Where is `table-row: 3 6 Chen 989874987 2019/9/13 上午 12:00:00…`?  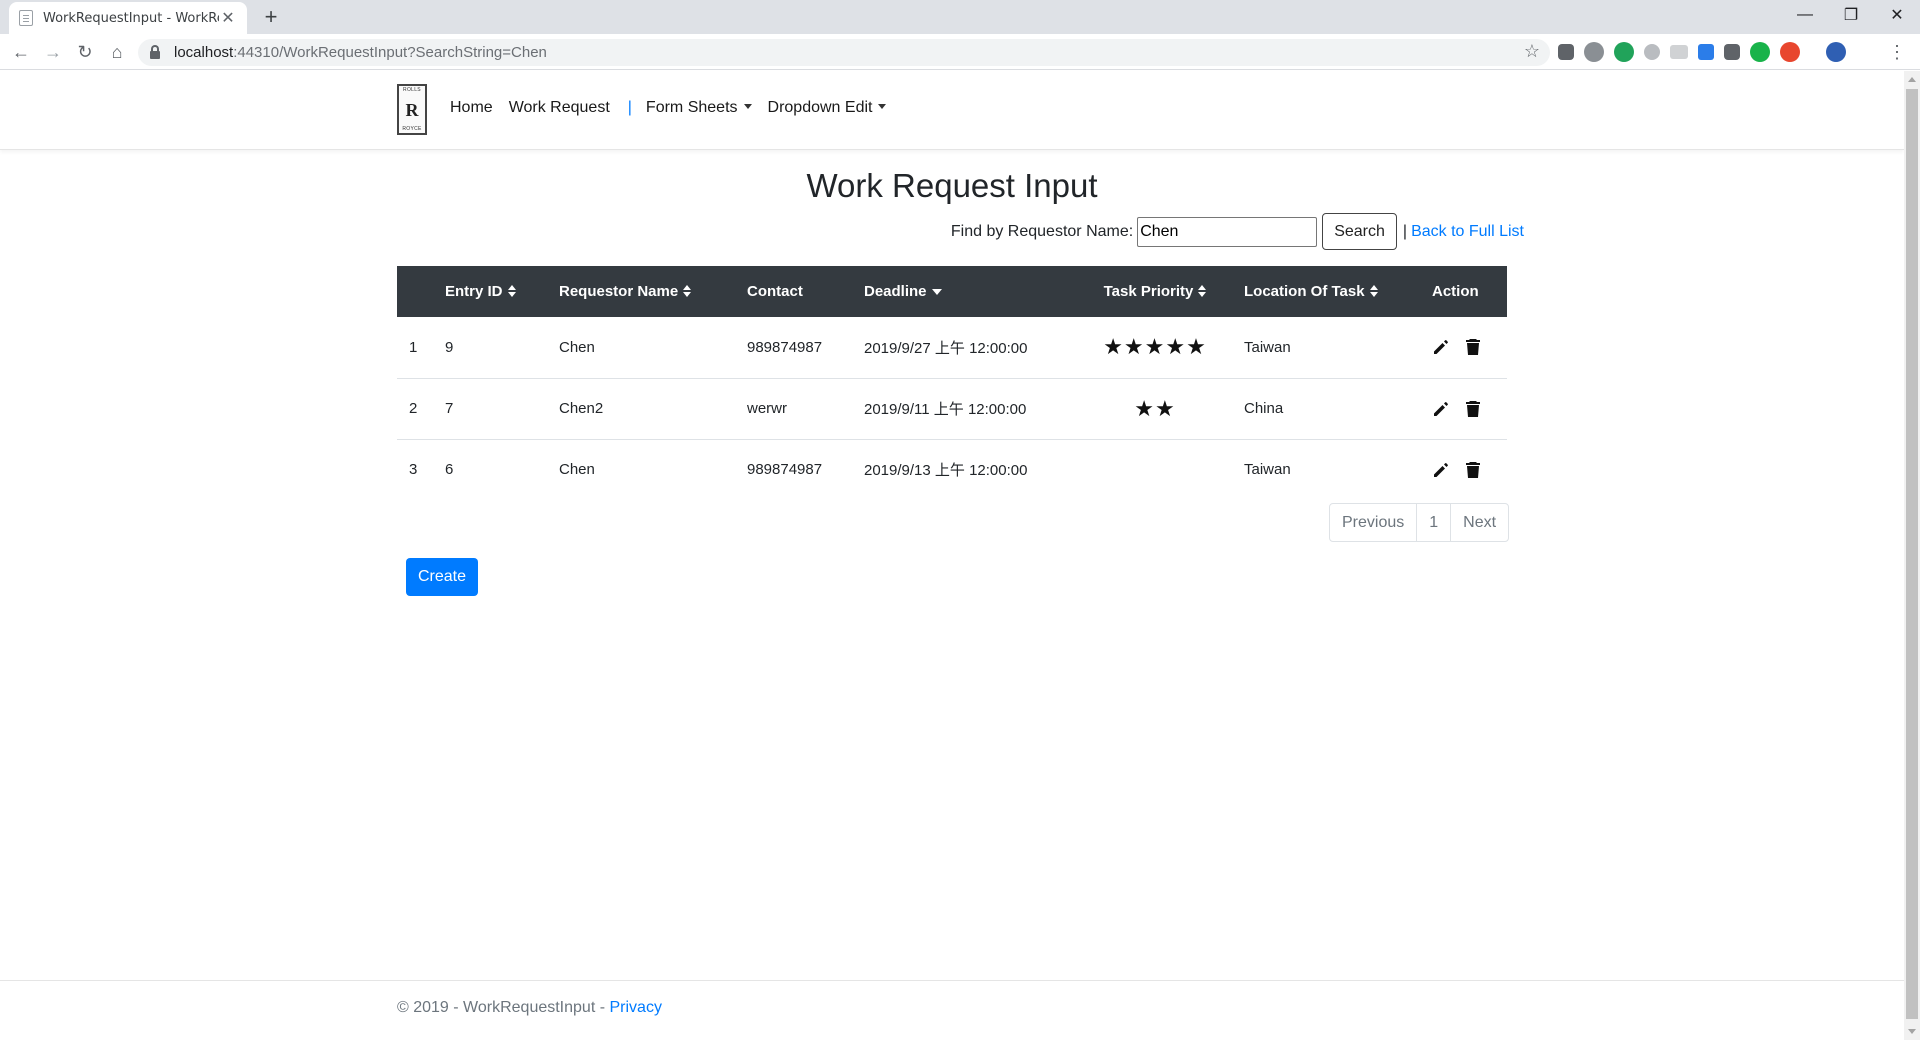 table-row: 3 6 Chen 989874987 2019/9/13 上午 12:00:00… is located at coordinates (952, 469).